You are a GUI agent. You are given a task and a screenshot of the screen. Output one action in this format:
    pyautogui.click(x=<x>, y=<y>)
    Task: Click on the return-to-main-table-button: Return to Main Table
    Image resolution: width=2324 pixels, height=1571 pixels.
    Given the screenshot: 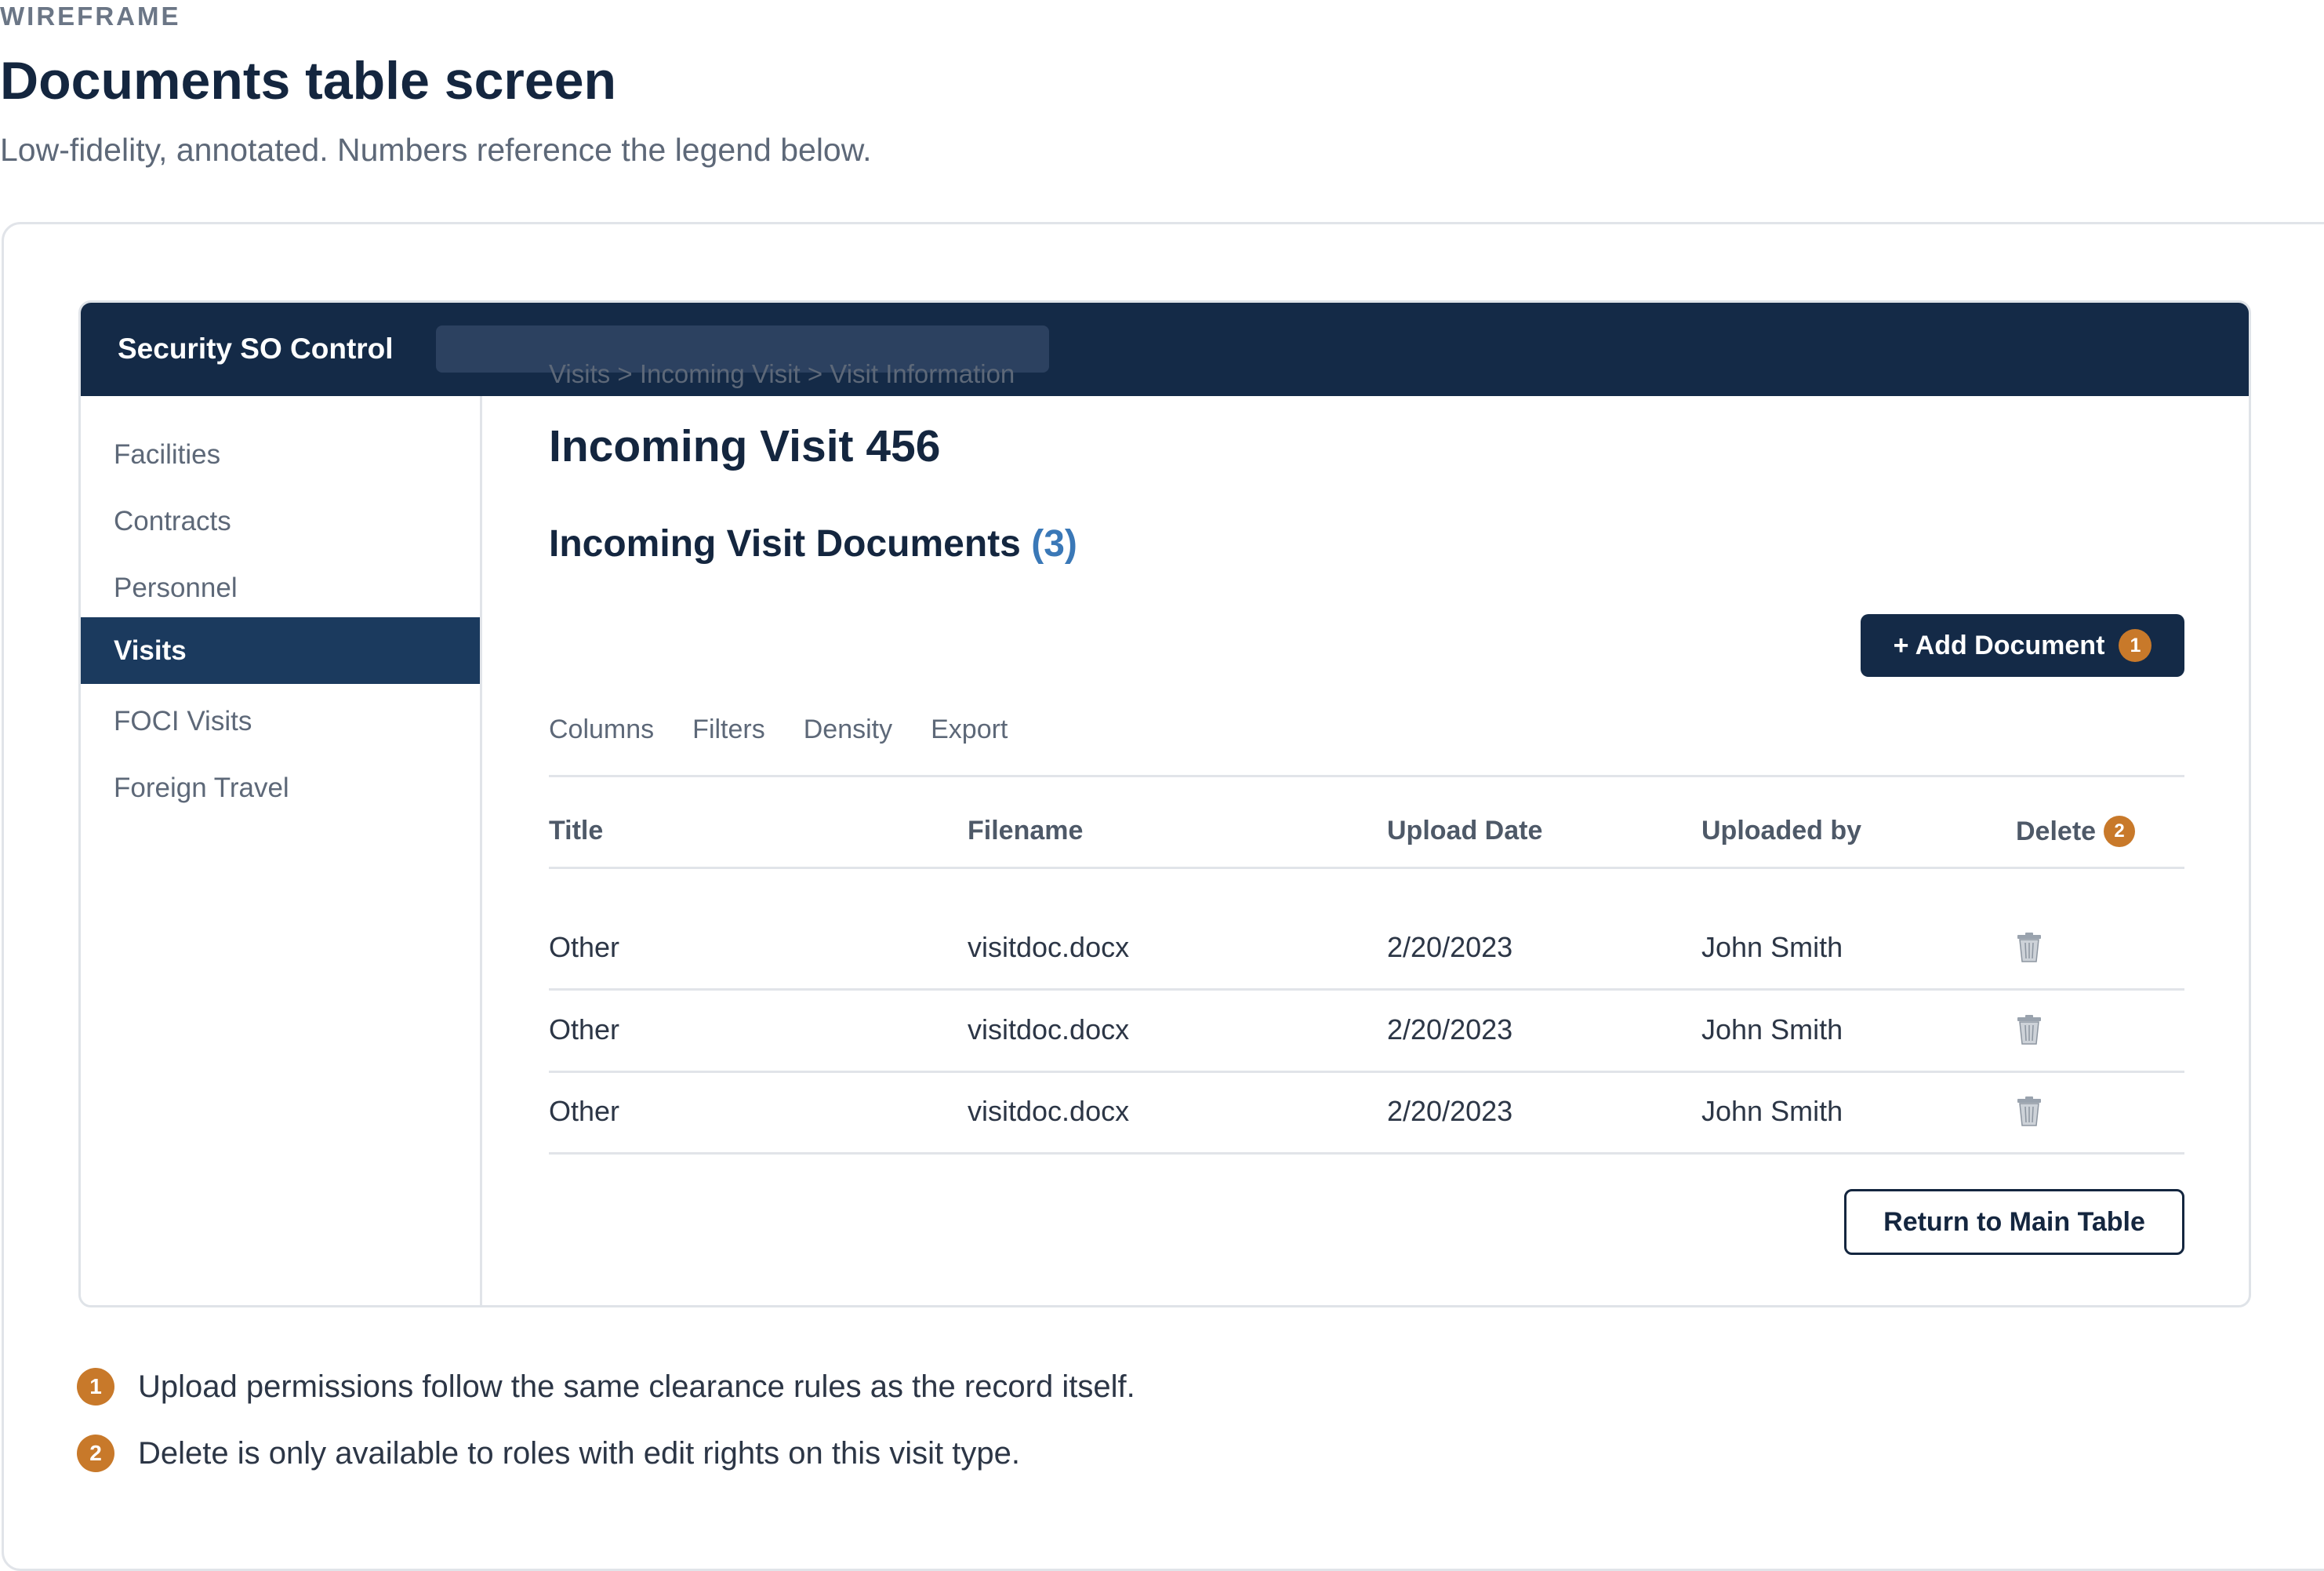 What is the action you would take?
    pyautogui.click(x=2014, y=1222)
    